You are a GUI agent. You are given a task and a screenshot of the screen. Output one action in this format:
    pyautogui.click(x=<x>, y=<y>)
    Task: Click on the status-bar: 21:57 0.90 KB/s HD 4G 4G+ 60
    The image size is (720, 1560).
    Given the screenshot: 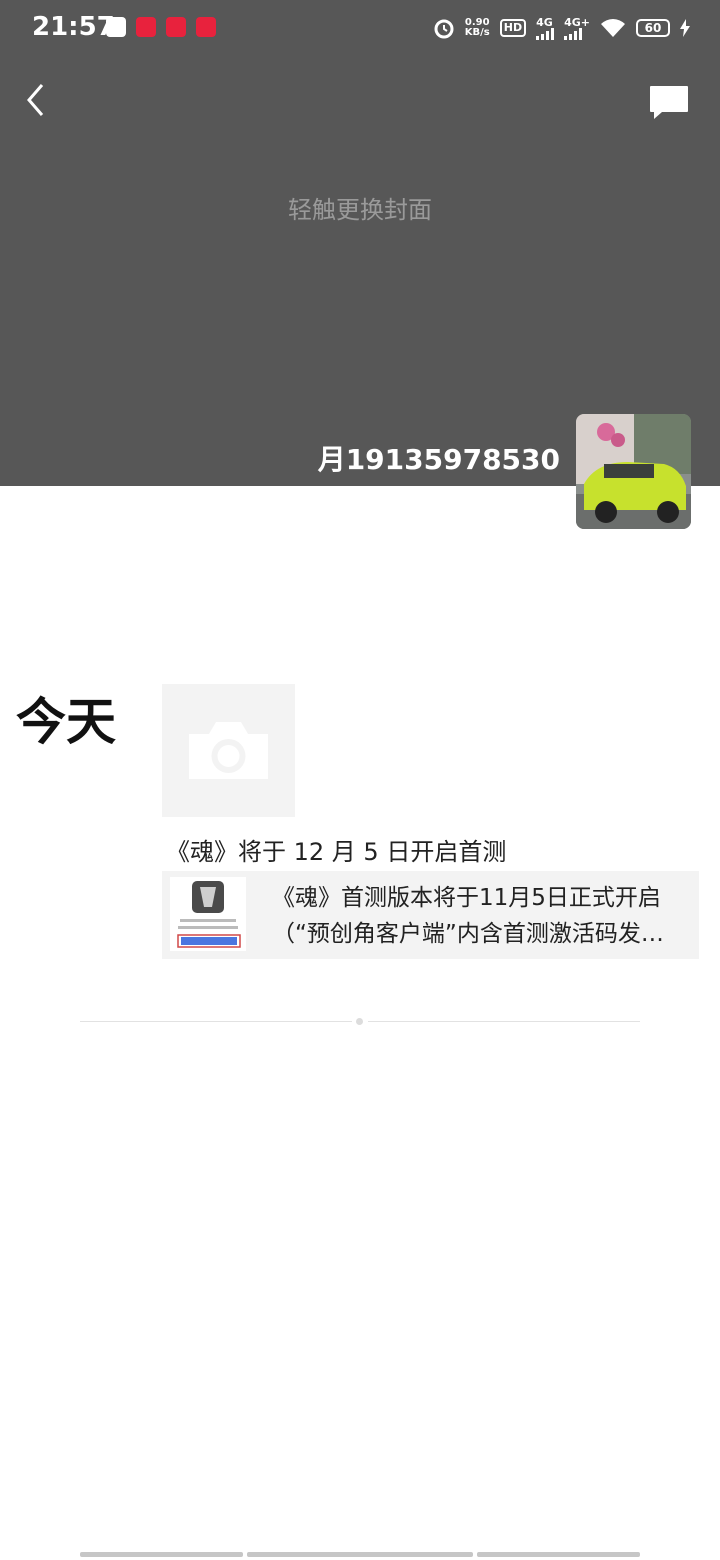 What is the action you would take?
    pyautogui.click(x=360, y=28)
    